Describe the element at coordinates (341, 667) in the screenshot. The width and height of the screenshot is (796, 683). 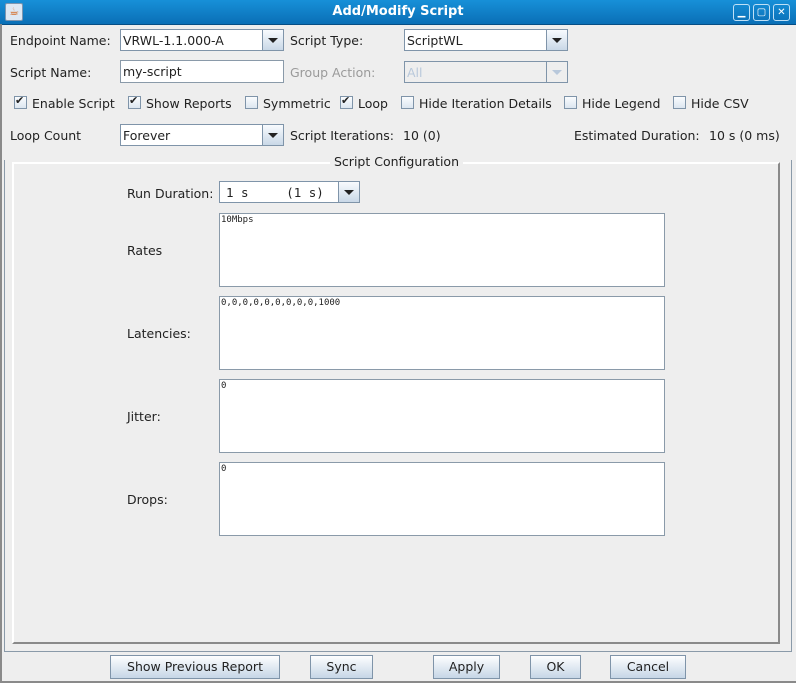
I see `sync-button: Sync` at that location.